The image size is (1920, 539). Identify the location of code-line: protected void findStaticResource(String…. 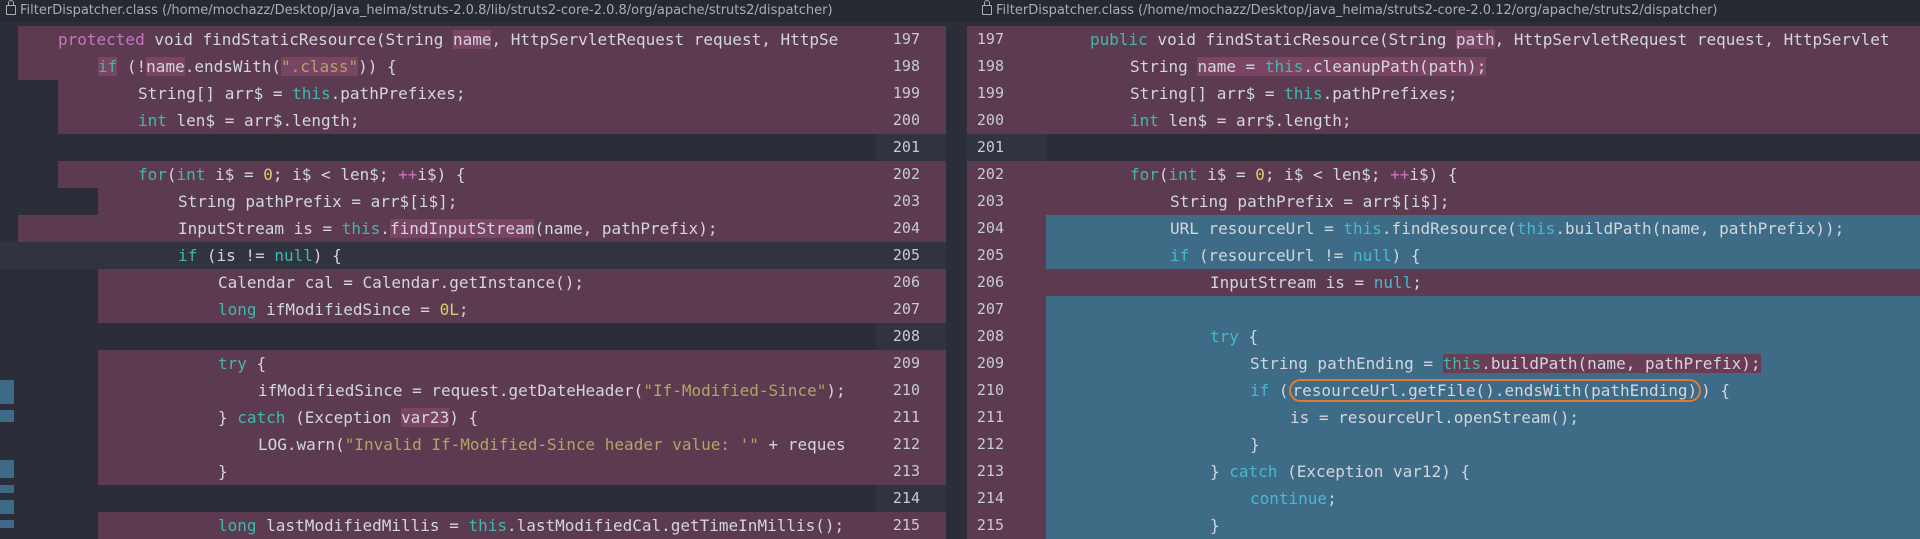
(447, 39).